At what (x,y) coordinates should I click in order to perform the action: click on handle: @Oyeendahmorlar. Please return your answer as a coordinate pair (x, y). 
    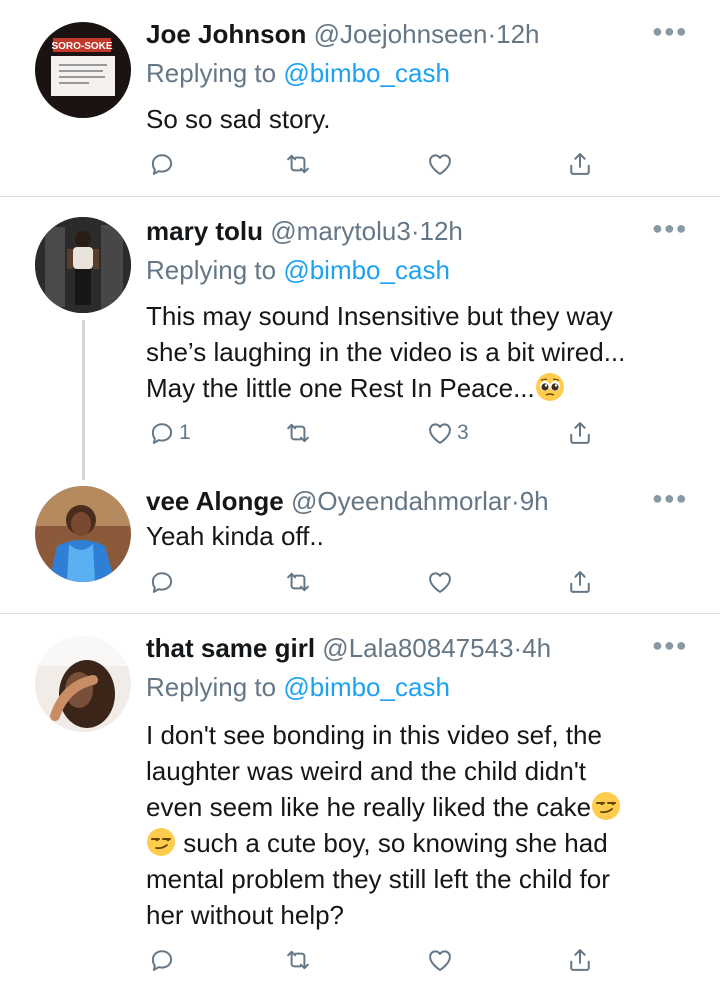
    Looking at the image, I should click on (401, 501).